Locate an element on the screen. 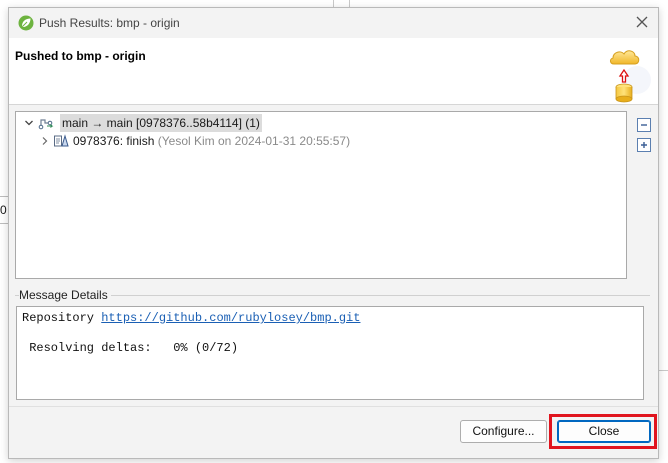  push-to-cloud-icon is located at coordinates (630, 76).